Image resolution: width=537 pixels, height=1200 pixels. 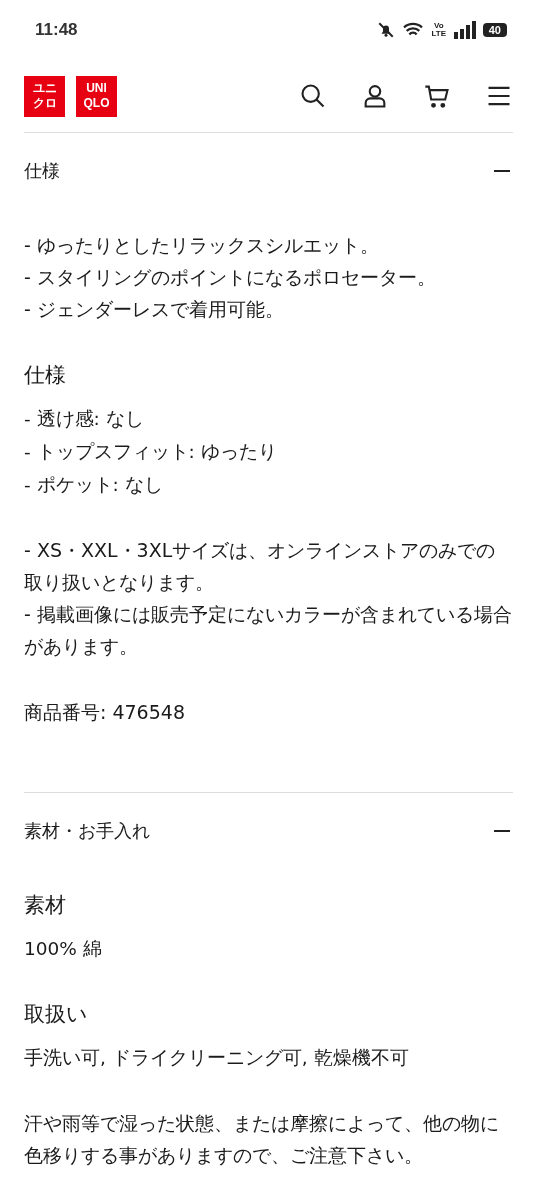 I want to click on muted-bell-icon, so click(x=385, y=30).